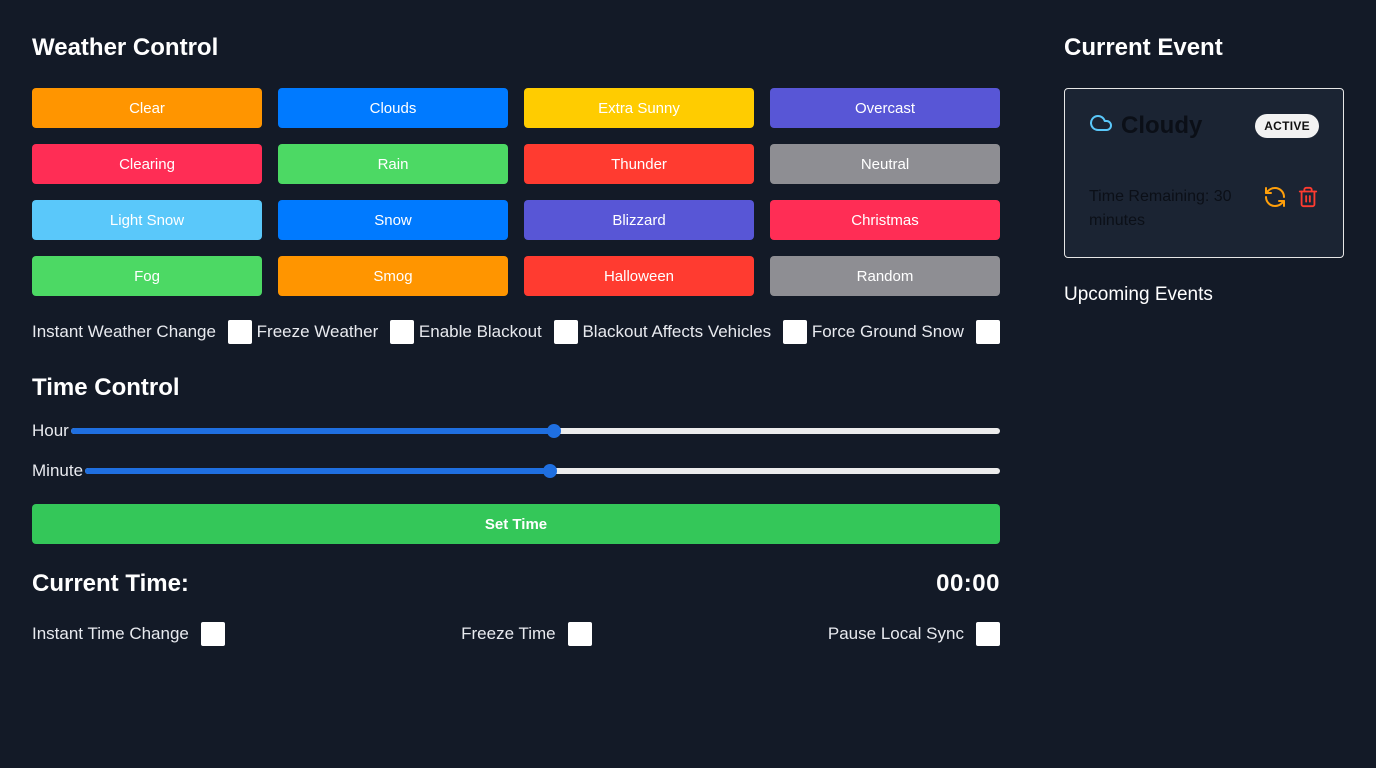 The width and height of the screenshot is (1376, 768). I want to click on weather-button-fog: Fog, so click(147, 276).